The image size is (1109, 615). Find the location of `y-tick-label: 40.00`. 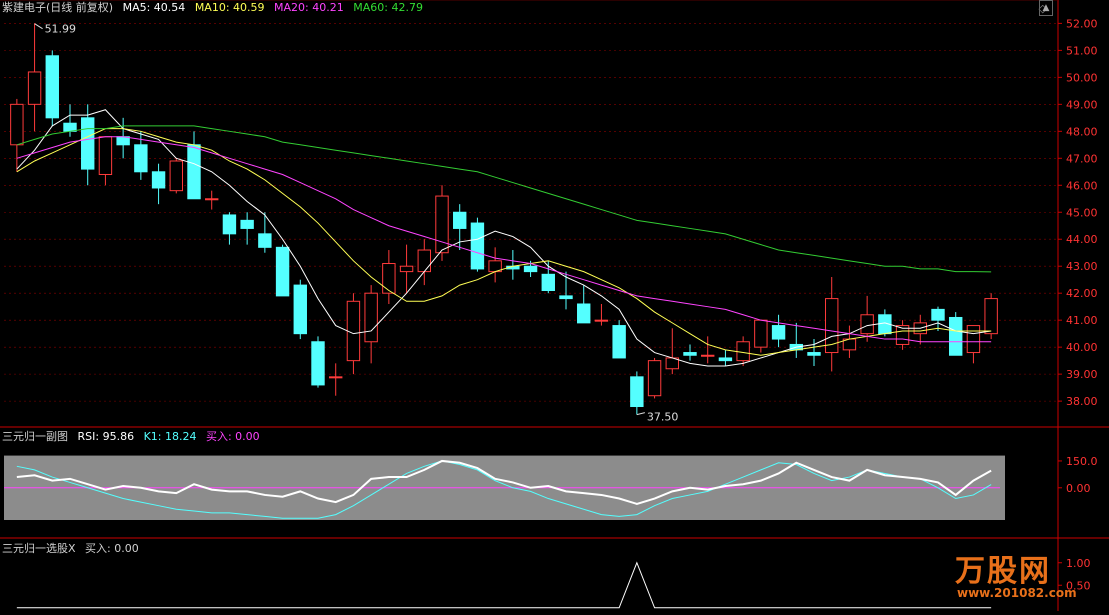

y-tick-label: 40.00 is located at coordinates (1082, 347).